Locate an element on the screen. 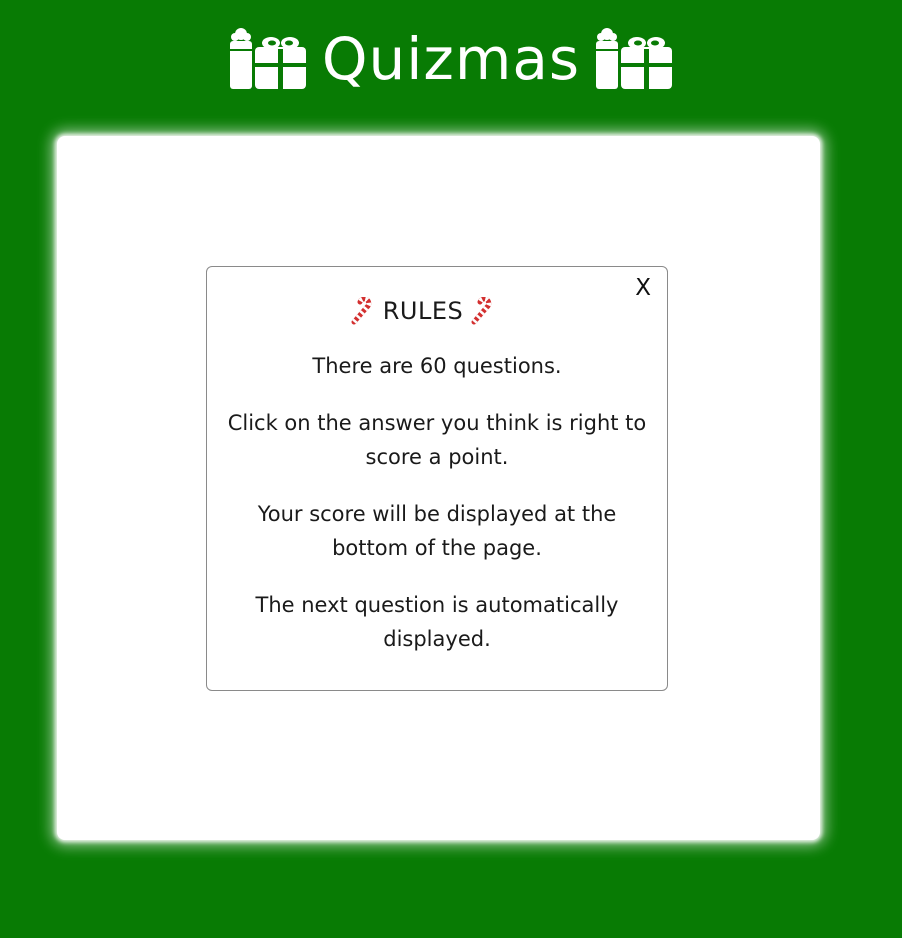 Image resolution: width=902 pixels, height=938 pixels. page-title: Quizmas is located at coordinates (451, 59).